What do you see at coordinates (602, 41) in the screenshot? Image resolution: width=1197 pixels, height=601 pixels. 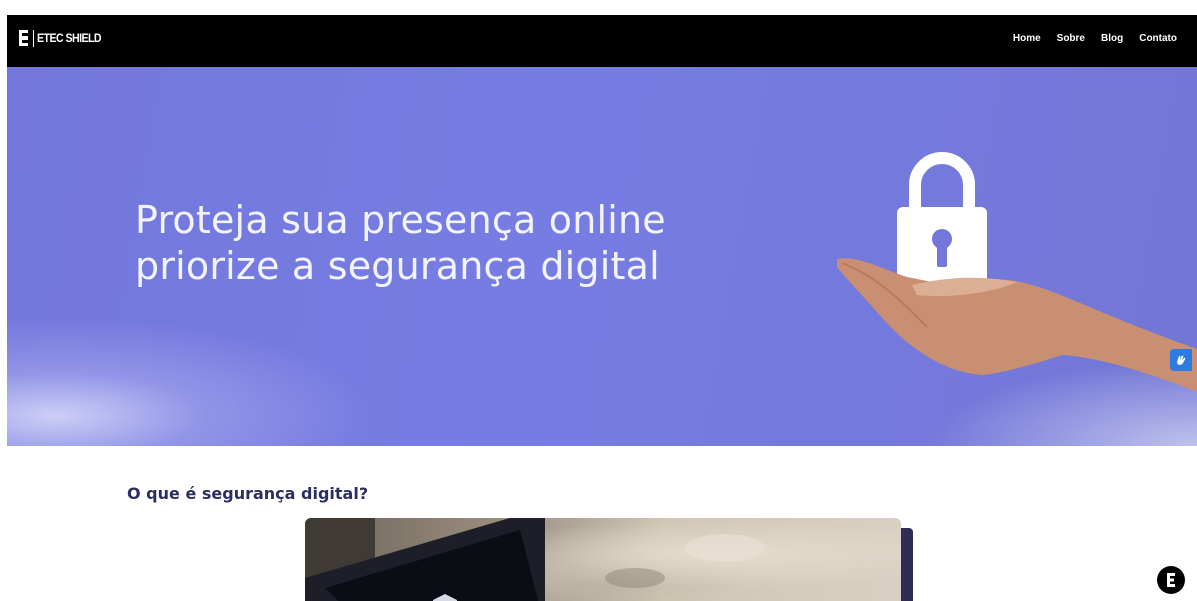 I see `top-navbar: ETEC SHIELD Home Sobre Blog Contato` at bounding box center [602, 41].